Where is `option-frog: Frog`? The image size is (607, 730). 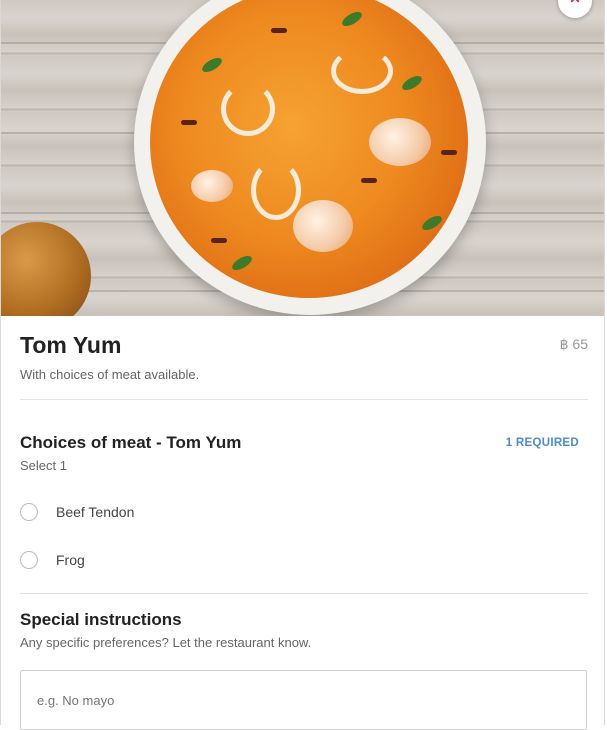 option-frog: Frog is located at coordinates (52, 560).